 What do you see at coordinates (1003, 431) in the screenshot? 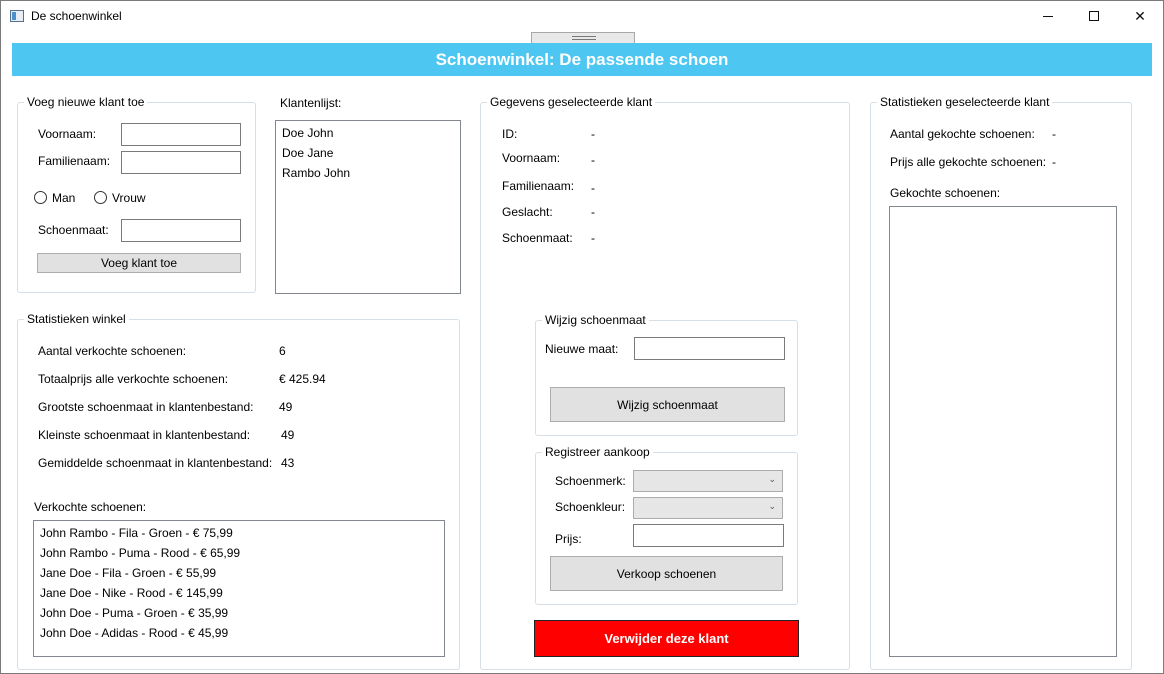
I see `bought-shoes-list` at bounding box center [1003, 431].